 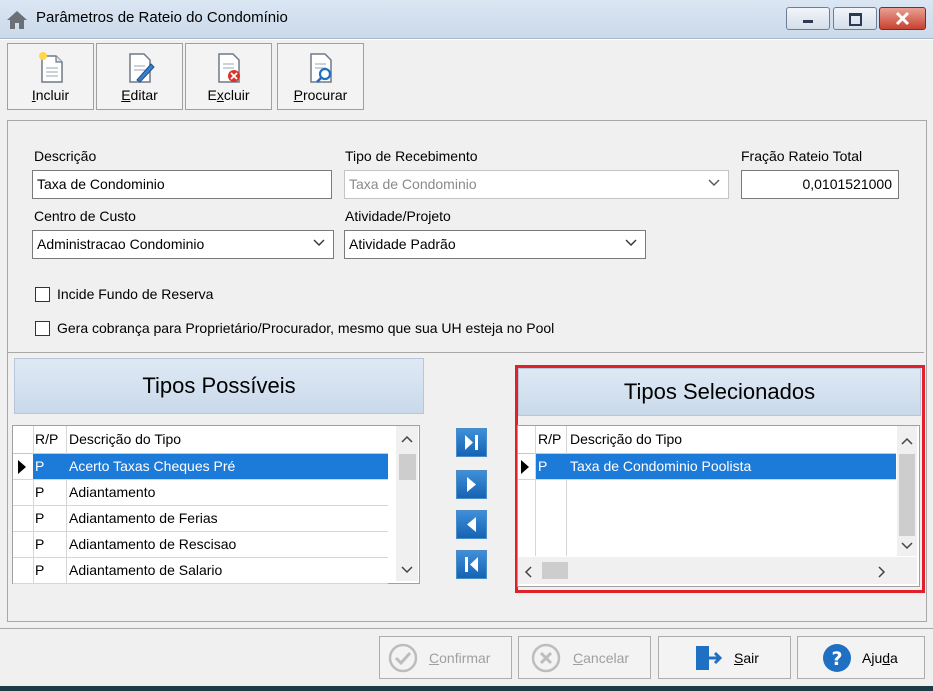 I want to click on cancel-circle-icon, so click(x=546, y=658).